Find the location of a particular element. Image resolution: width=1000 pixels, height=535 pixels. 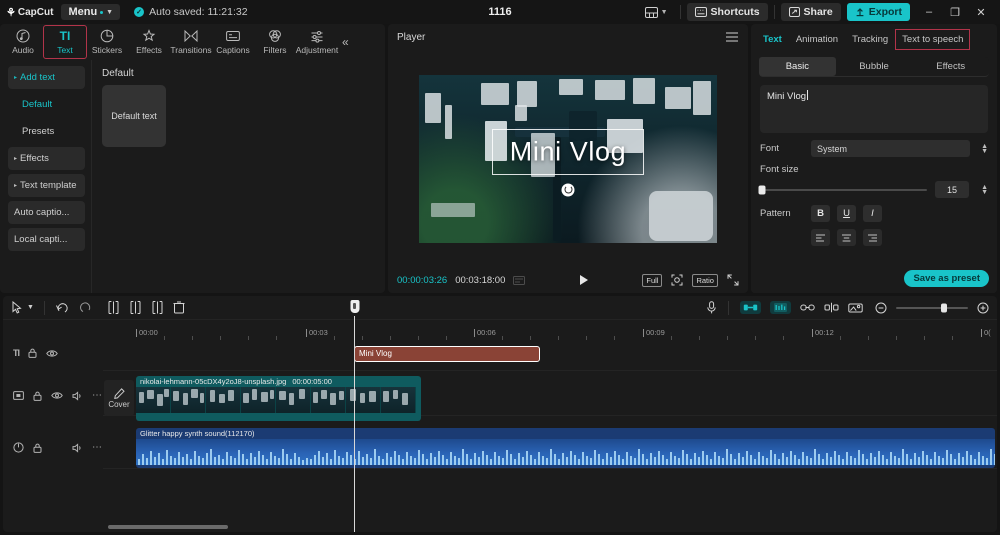

tab-filters: Filters is located at coordinates (275, 42).